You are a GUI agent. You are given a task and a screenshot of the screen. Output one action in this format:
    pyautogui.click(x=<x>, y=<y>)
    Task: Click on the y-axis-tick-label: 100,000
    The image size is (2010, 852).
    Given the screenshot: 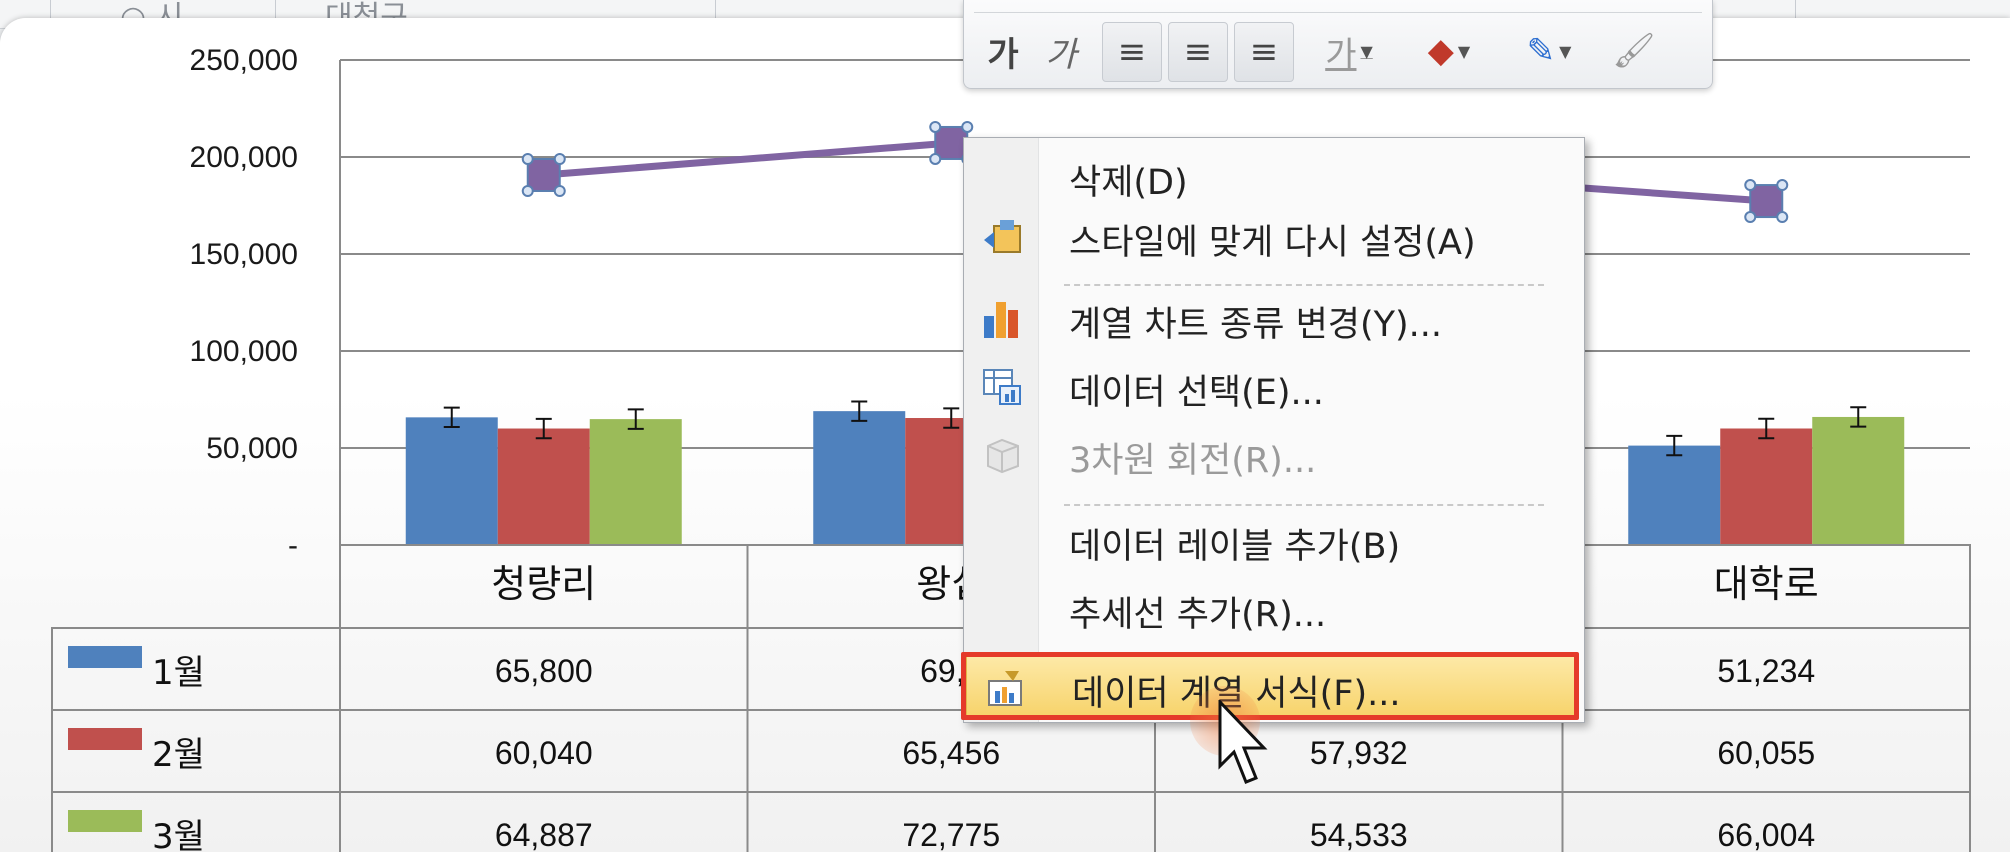 What is the action you would take?
    pyautogui.click(x=244, y=351)
    